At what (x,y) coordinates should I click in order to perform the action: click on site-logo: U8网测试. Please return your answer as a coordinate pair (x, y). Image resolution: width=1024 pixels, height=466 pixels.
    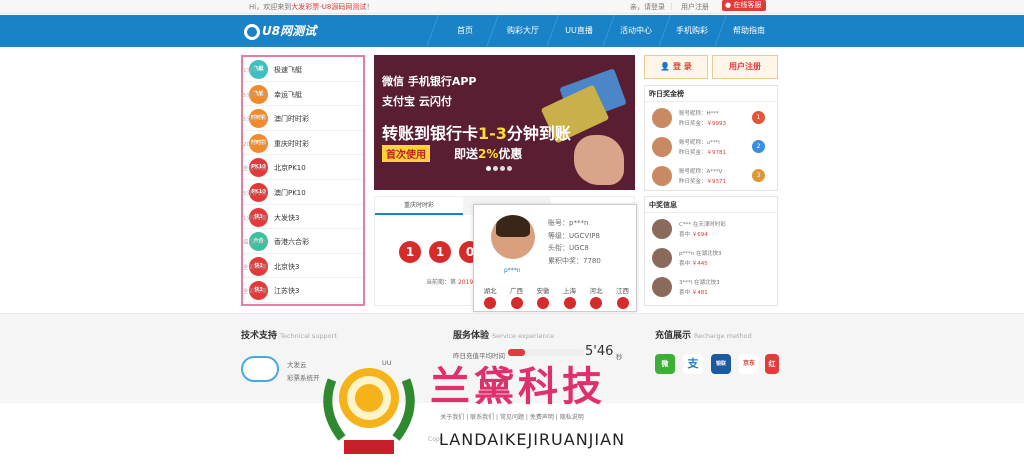
    Looking at the image, I should click on (285, 31).